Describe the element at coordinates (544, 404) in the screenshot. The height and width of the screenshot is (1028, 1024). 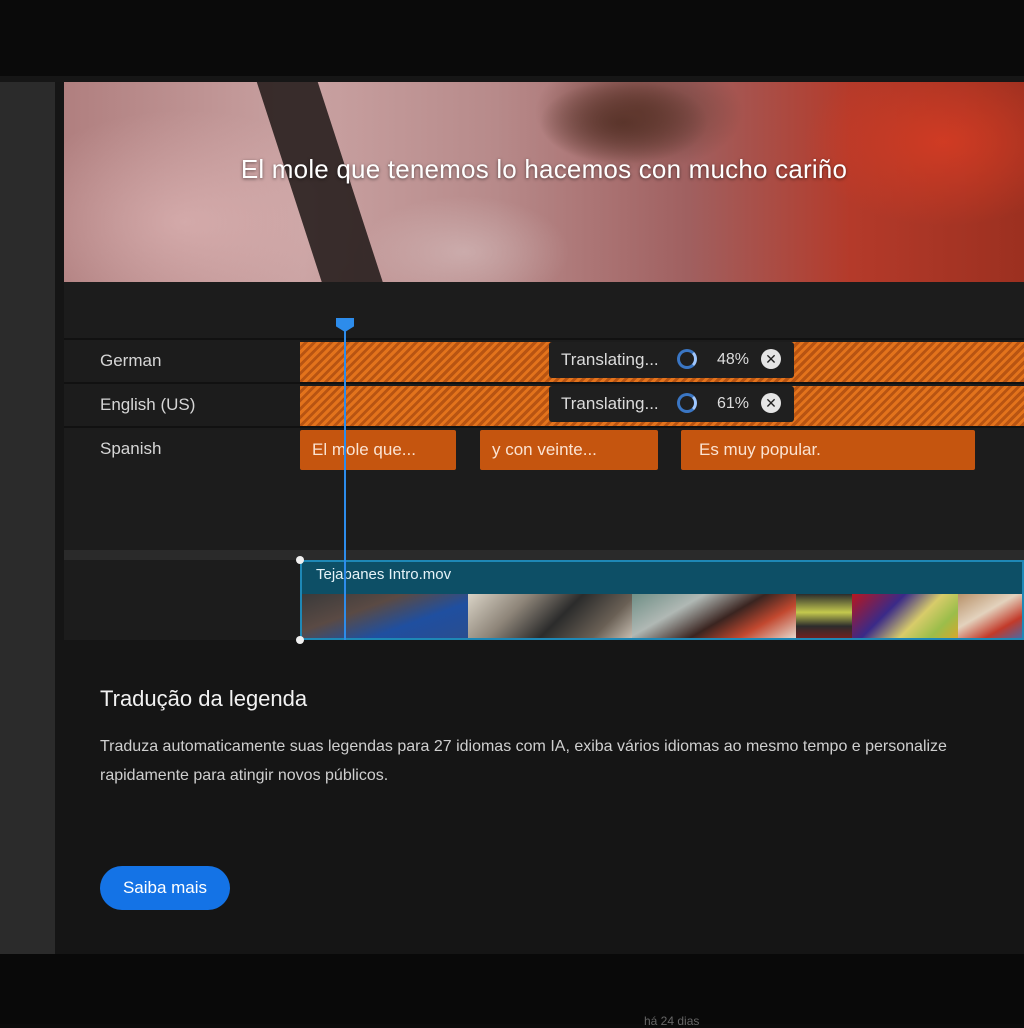
I see `track-english-us: English (US) Translating... 61% ✕` at that location.